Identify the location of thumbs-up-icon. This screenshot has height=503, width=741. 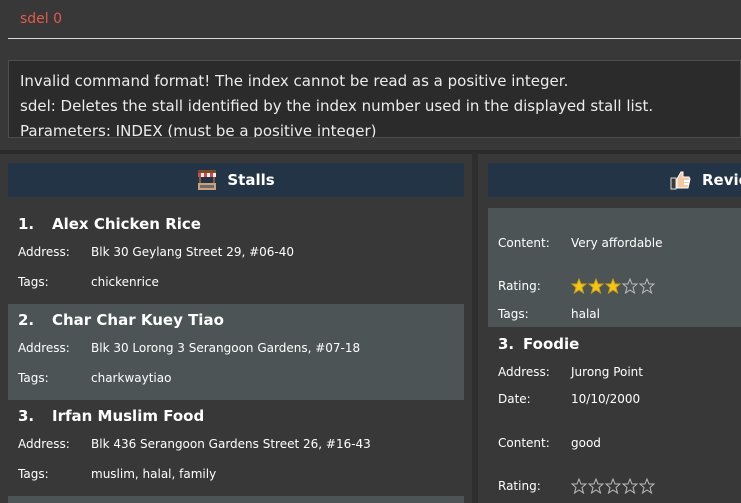
(681, 180).